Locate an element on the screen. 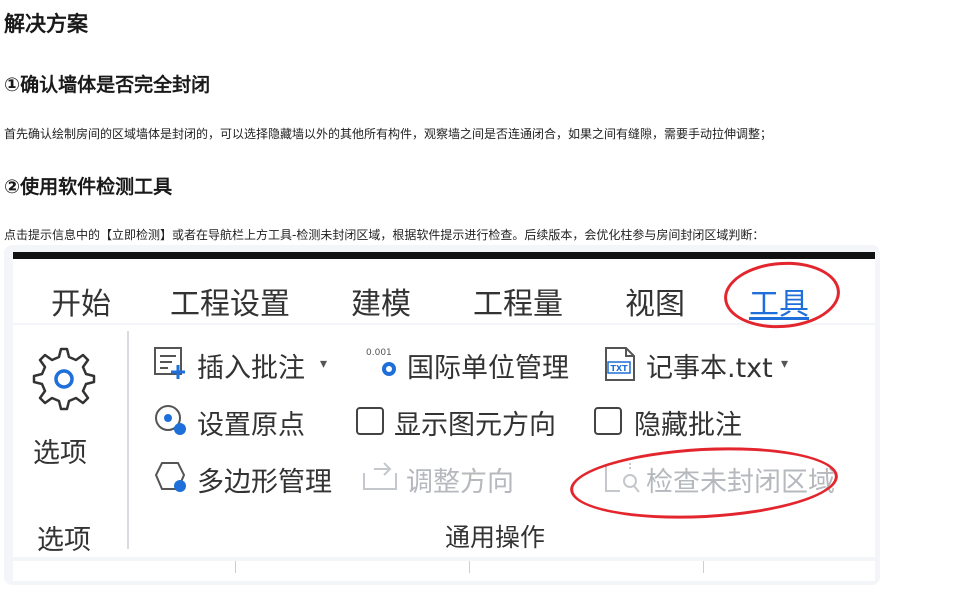 This screenshot has height=599, width=965. notepad-label: 记事本.txt is located at coordinates (709, 365).